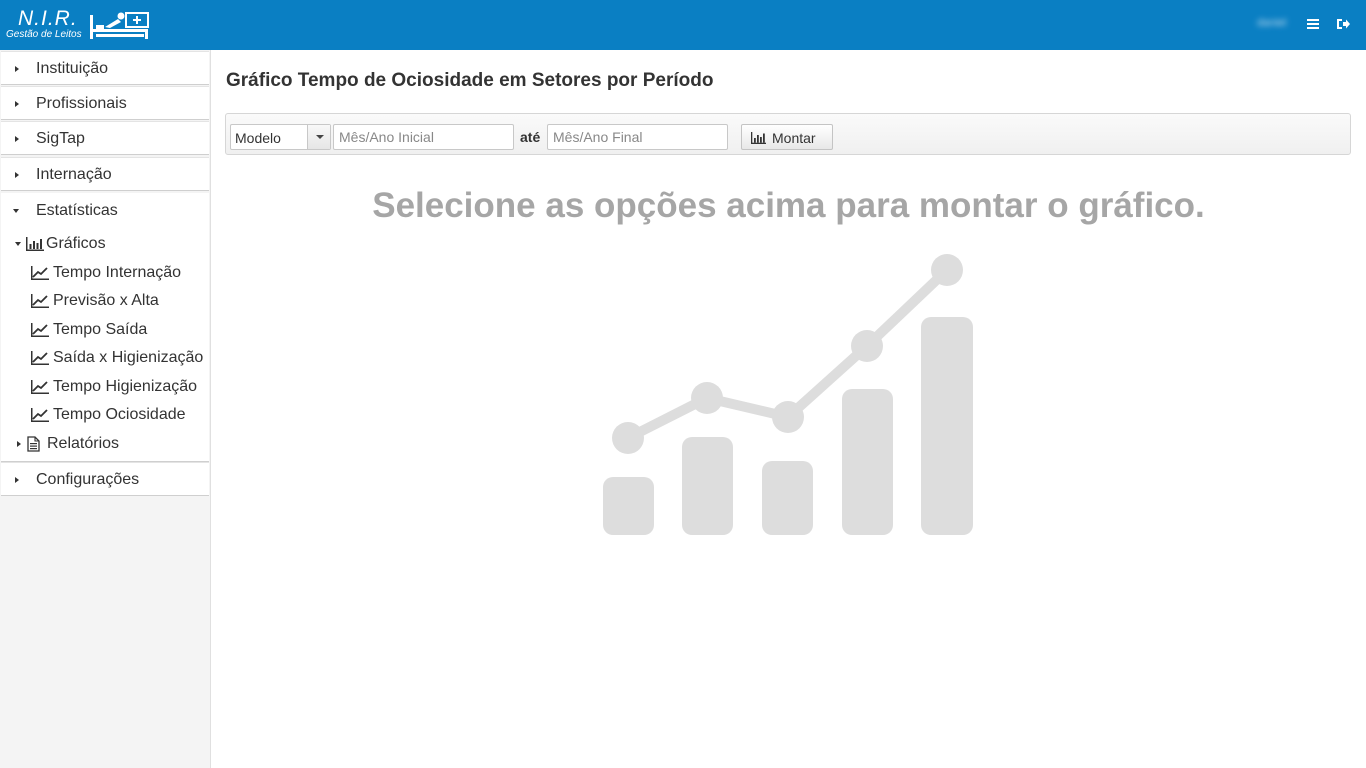  Describe the element at coordinates (258, 138) in the screenshot. I see `model-select-value: Modelo` at that location.